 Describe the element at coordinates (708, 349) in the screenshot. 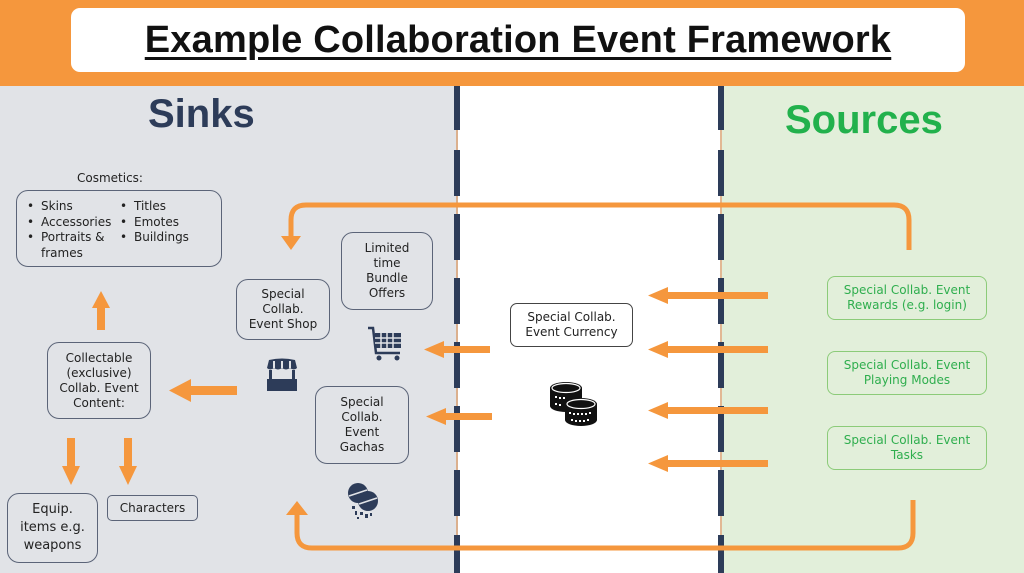

I see `arrow-modes-to-currency` at that location.